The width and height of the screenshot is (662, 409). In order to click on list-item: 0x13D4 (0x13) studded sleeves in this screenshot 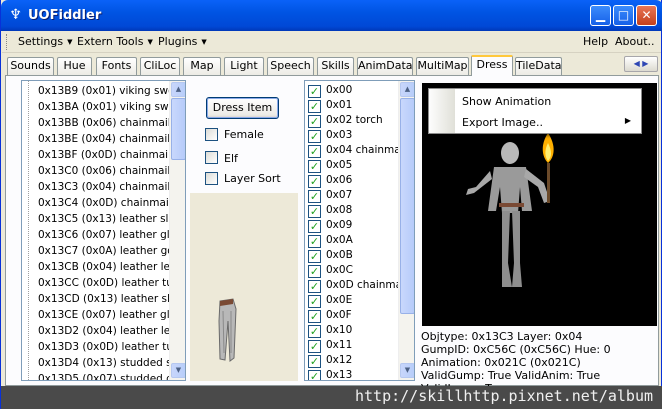, I will do `click(106, 363)`.